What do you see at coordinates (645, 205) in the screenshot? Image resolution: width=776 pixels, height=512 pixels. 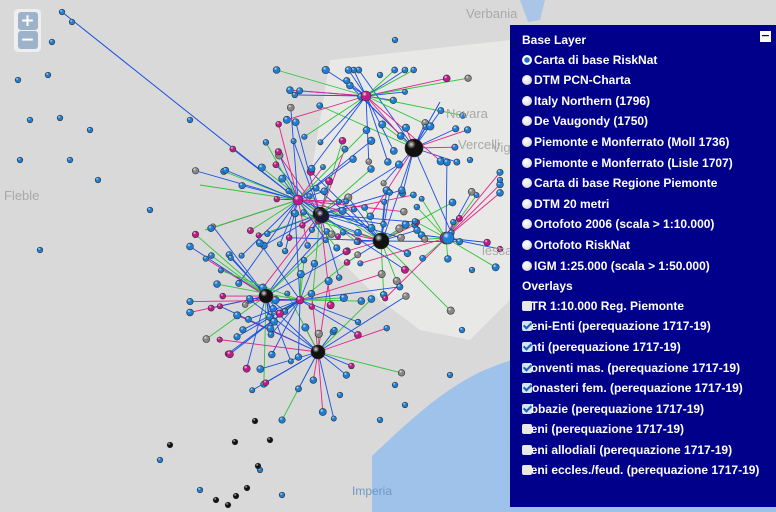 I see `base-layer-option: DTM 20 metri` at bounding box center [645, 205].